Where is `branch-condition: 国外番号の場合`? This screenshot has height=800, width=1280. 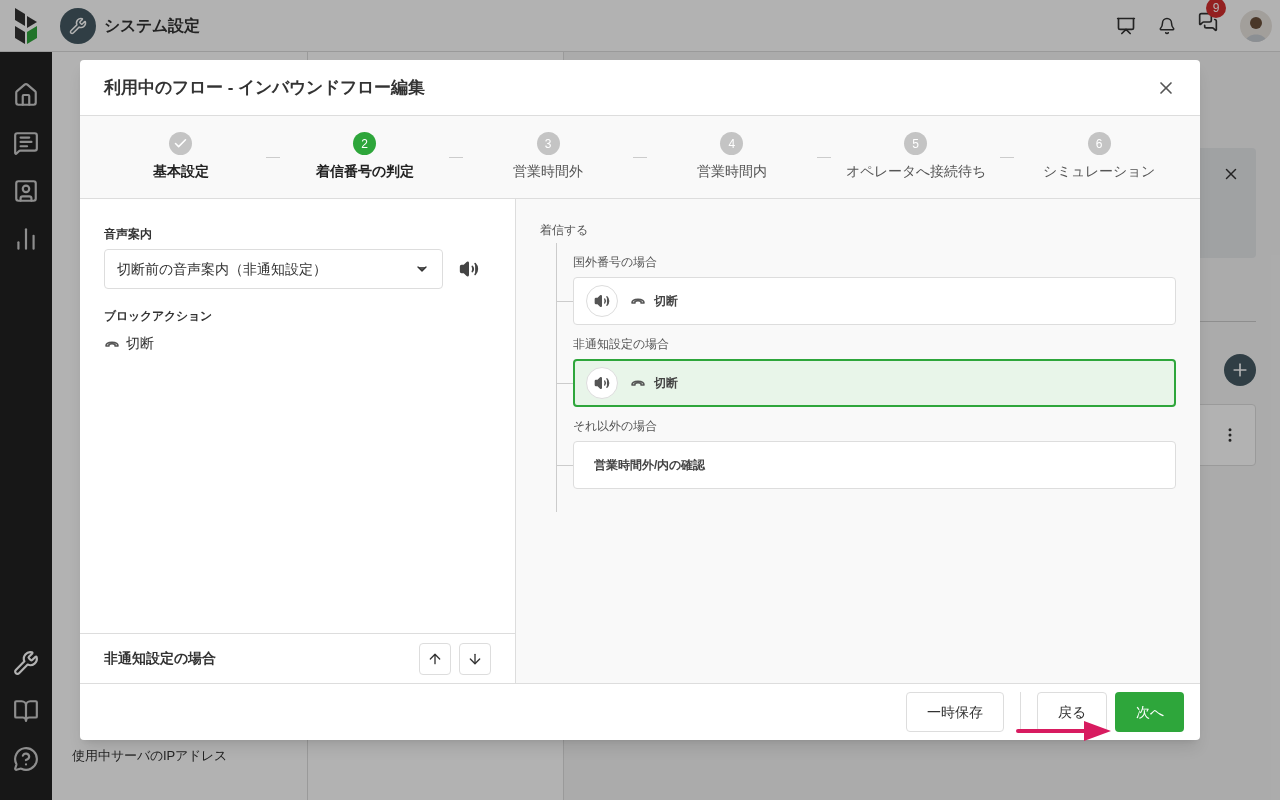 branch-condition: 国外番号の場合 is located at coordinates (615, 262).